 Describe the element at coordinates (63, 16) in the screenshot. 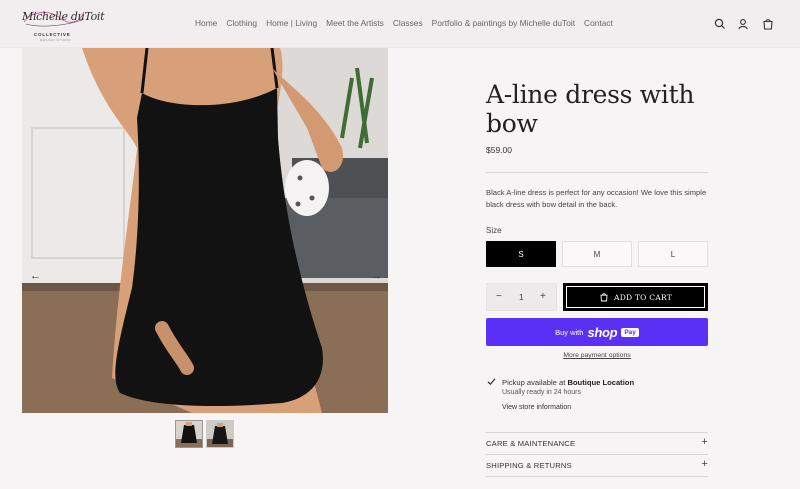

I see `logo-script: Michelle duToit` at that location.